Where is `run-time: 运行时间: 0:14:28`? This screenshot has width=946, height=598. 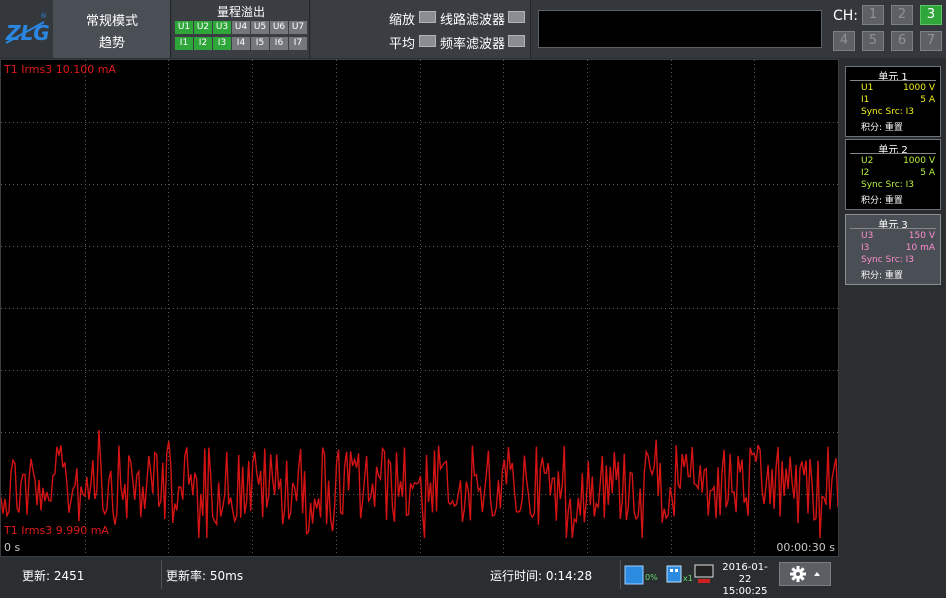 run-time: 运行时间: 0:14:28 is located at coordinates (541, 576).